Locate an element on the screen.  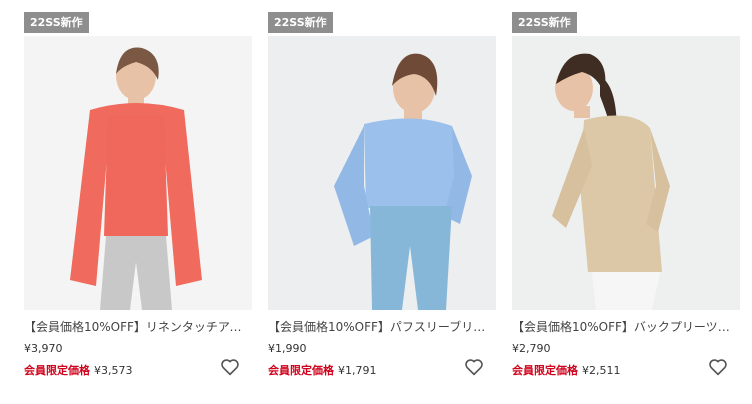
member-price-row: 会員限定価格 ¥1,791 is located at coordinates (322, 370).